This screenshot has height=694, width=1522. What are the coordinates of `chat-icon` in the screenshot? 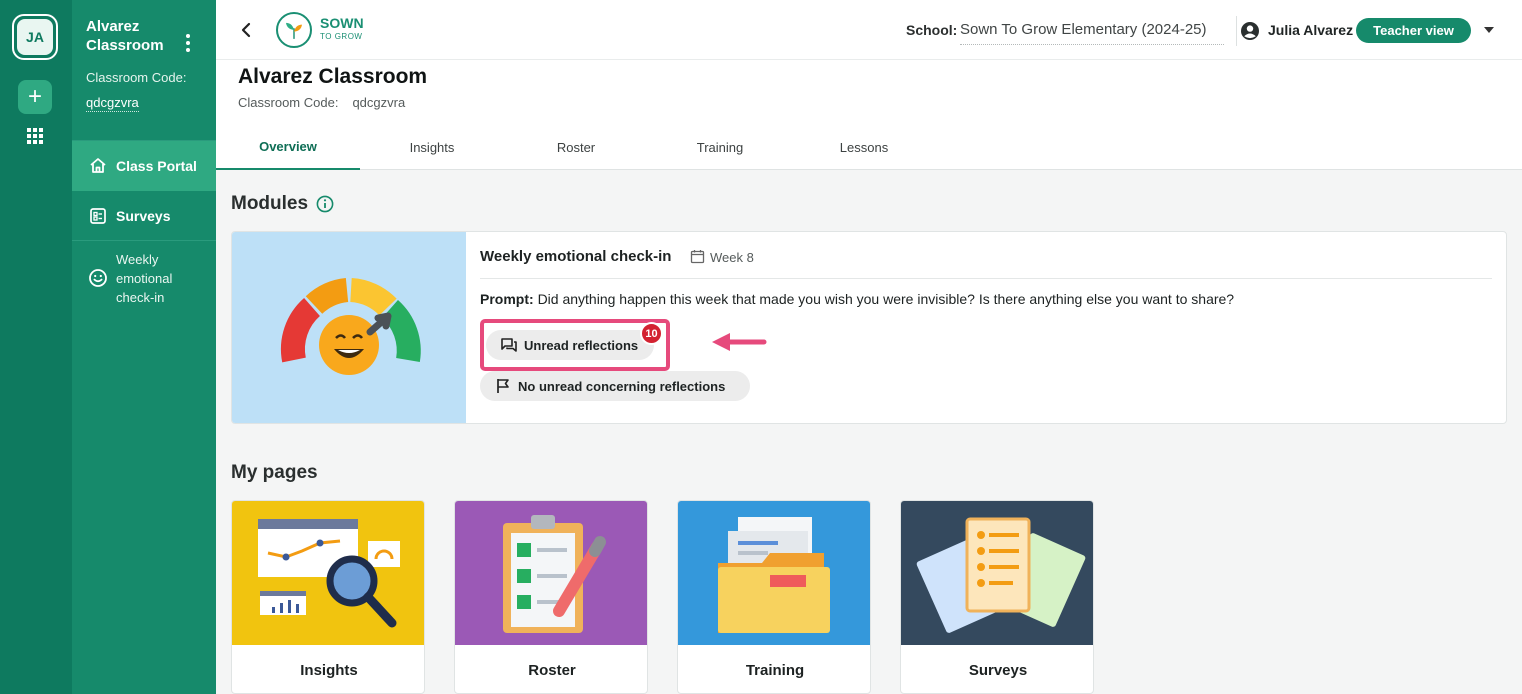 It's located at (509, 345).